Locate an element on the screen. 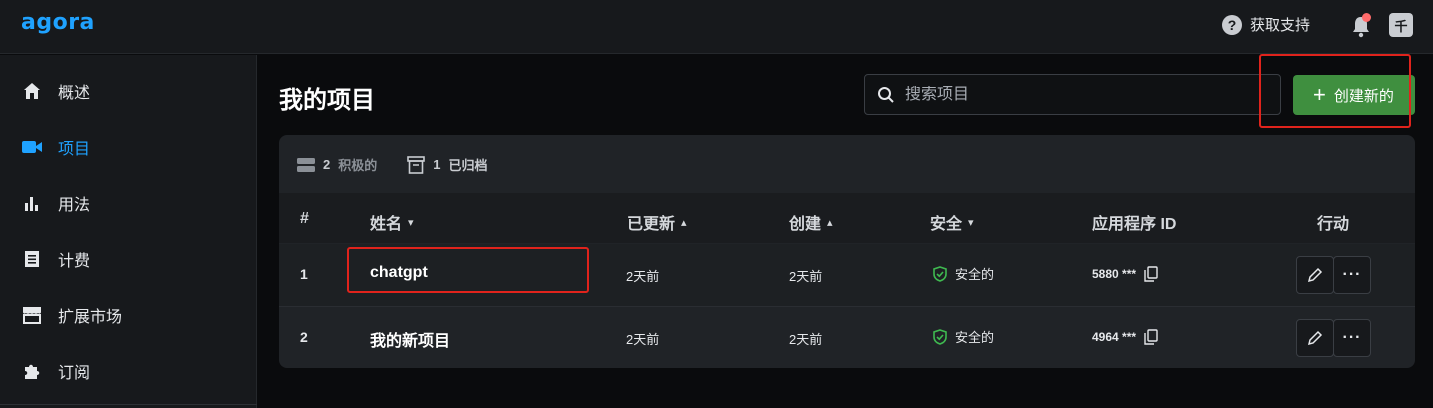 The image size is (1433, 408). help-support-link: ? 获取支持 is located at coordinates (1266, 24).